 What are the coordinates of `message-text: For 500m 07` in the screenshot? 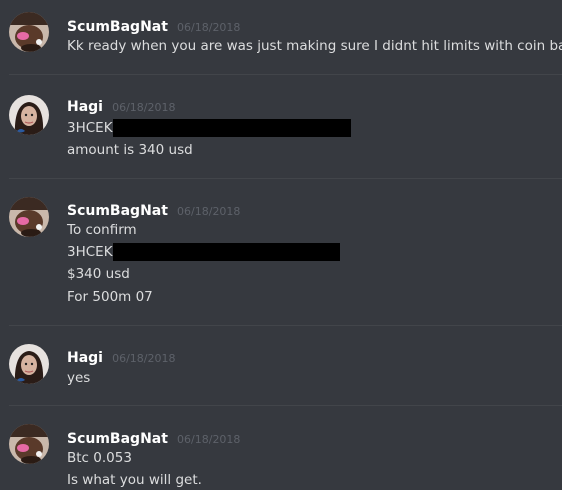 It's located at (110, 297).